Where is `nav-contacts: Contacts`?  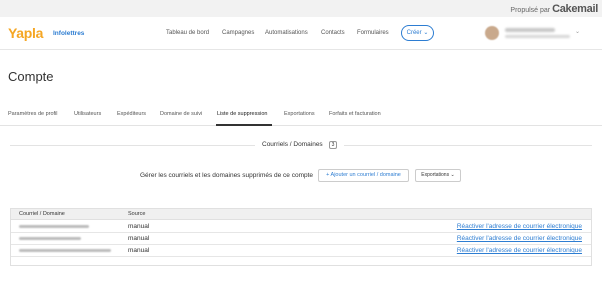 nav-contacts: Contacts is located at coordinates (333, 33).